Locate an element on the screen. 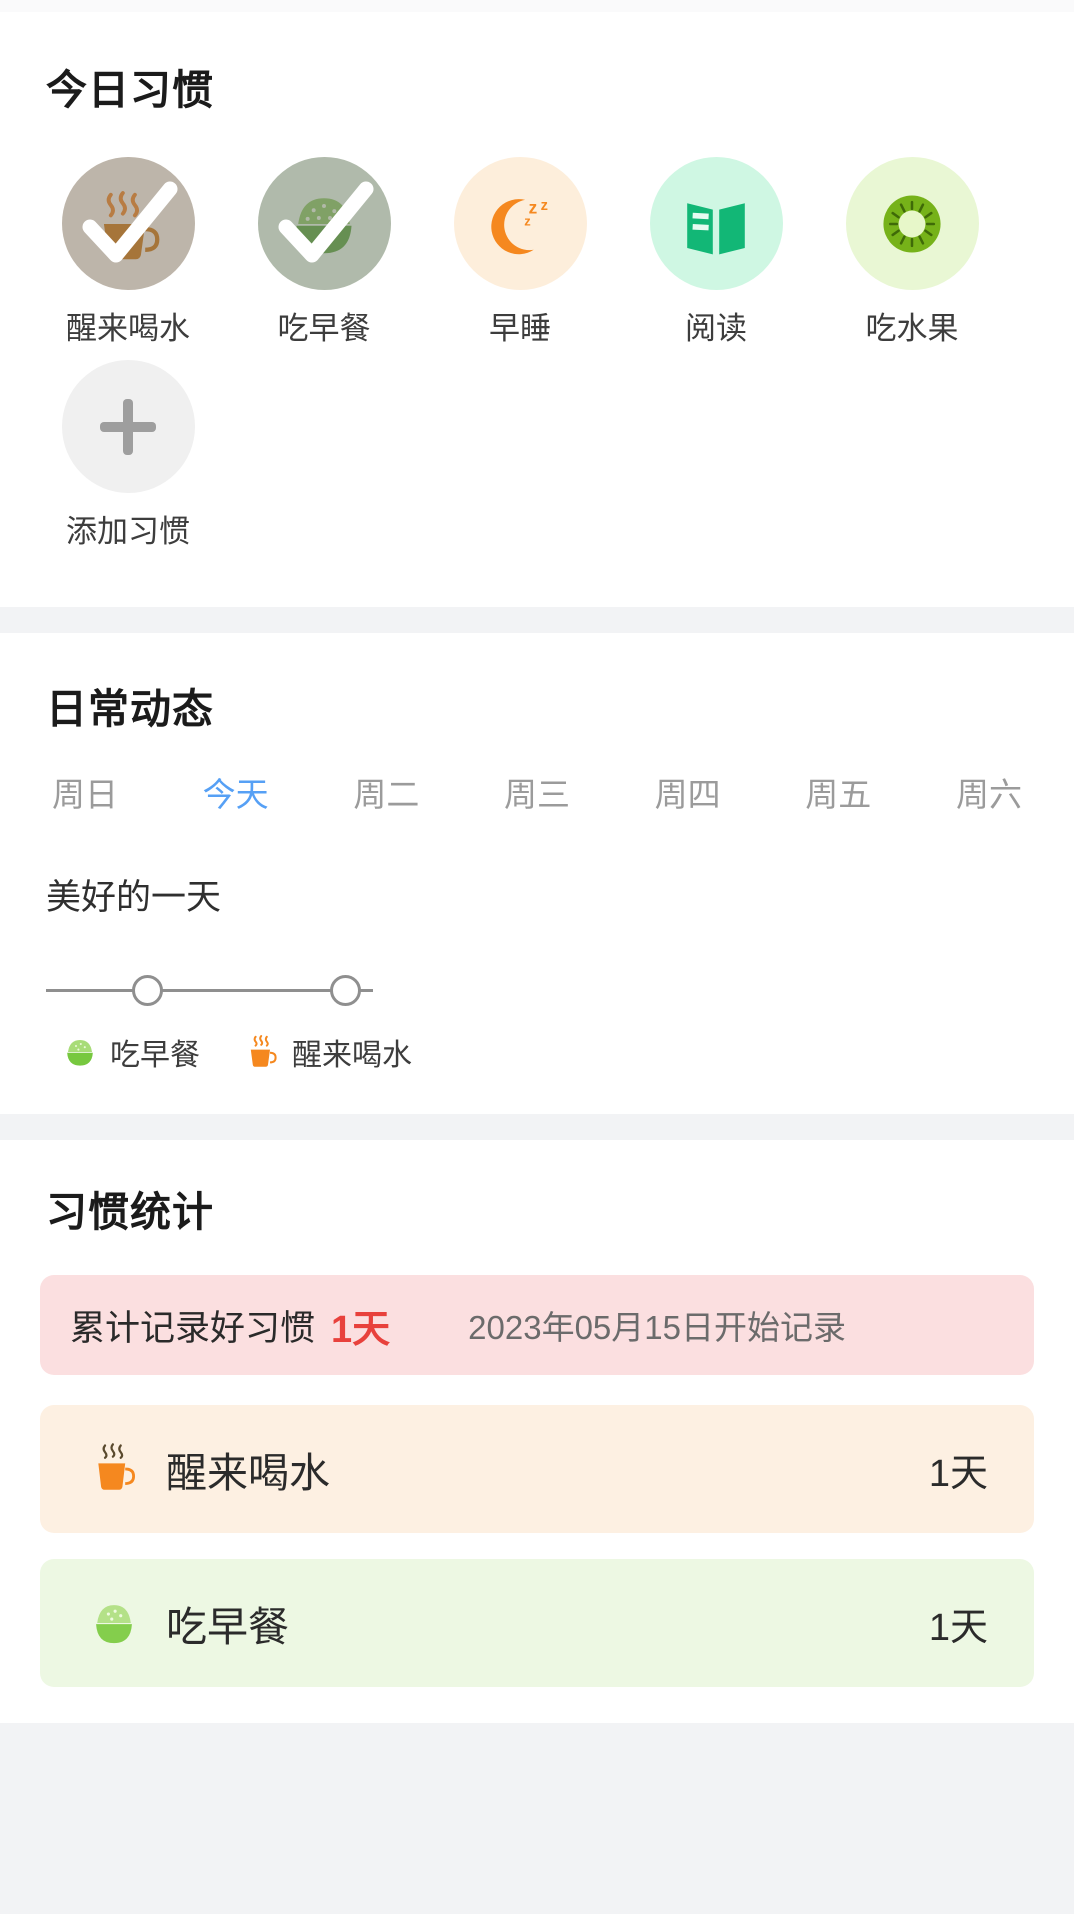 Image resolution: width=1074 pixels, height=1914 pixels. tab-weekday-saturday: 周六 is located at coordinates (989, 794).